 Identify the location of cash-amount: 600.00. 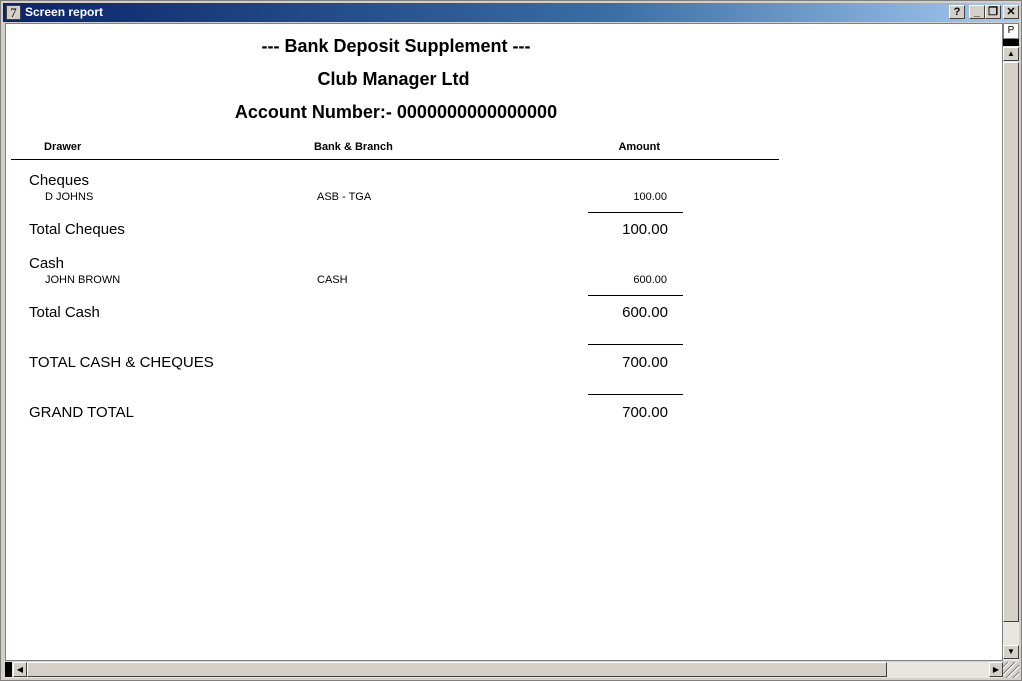
(650, 280).